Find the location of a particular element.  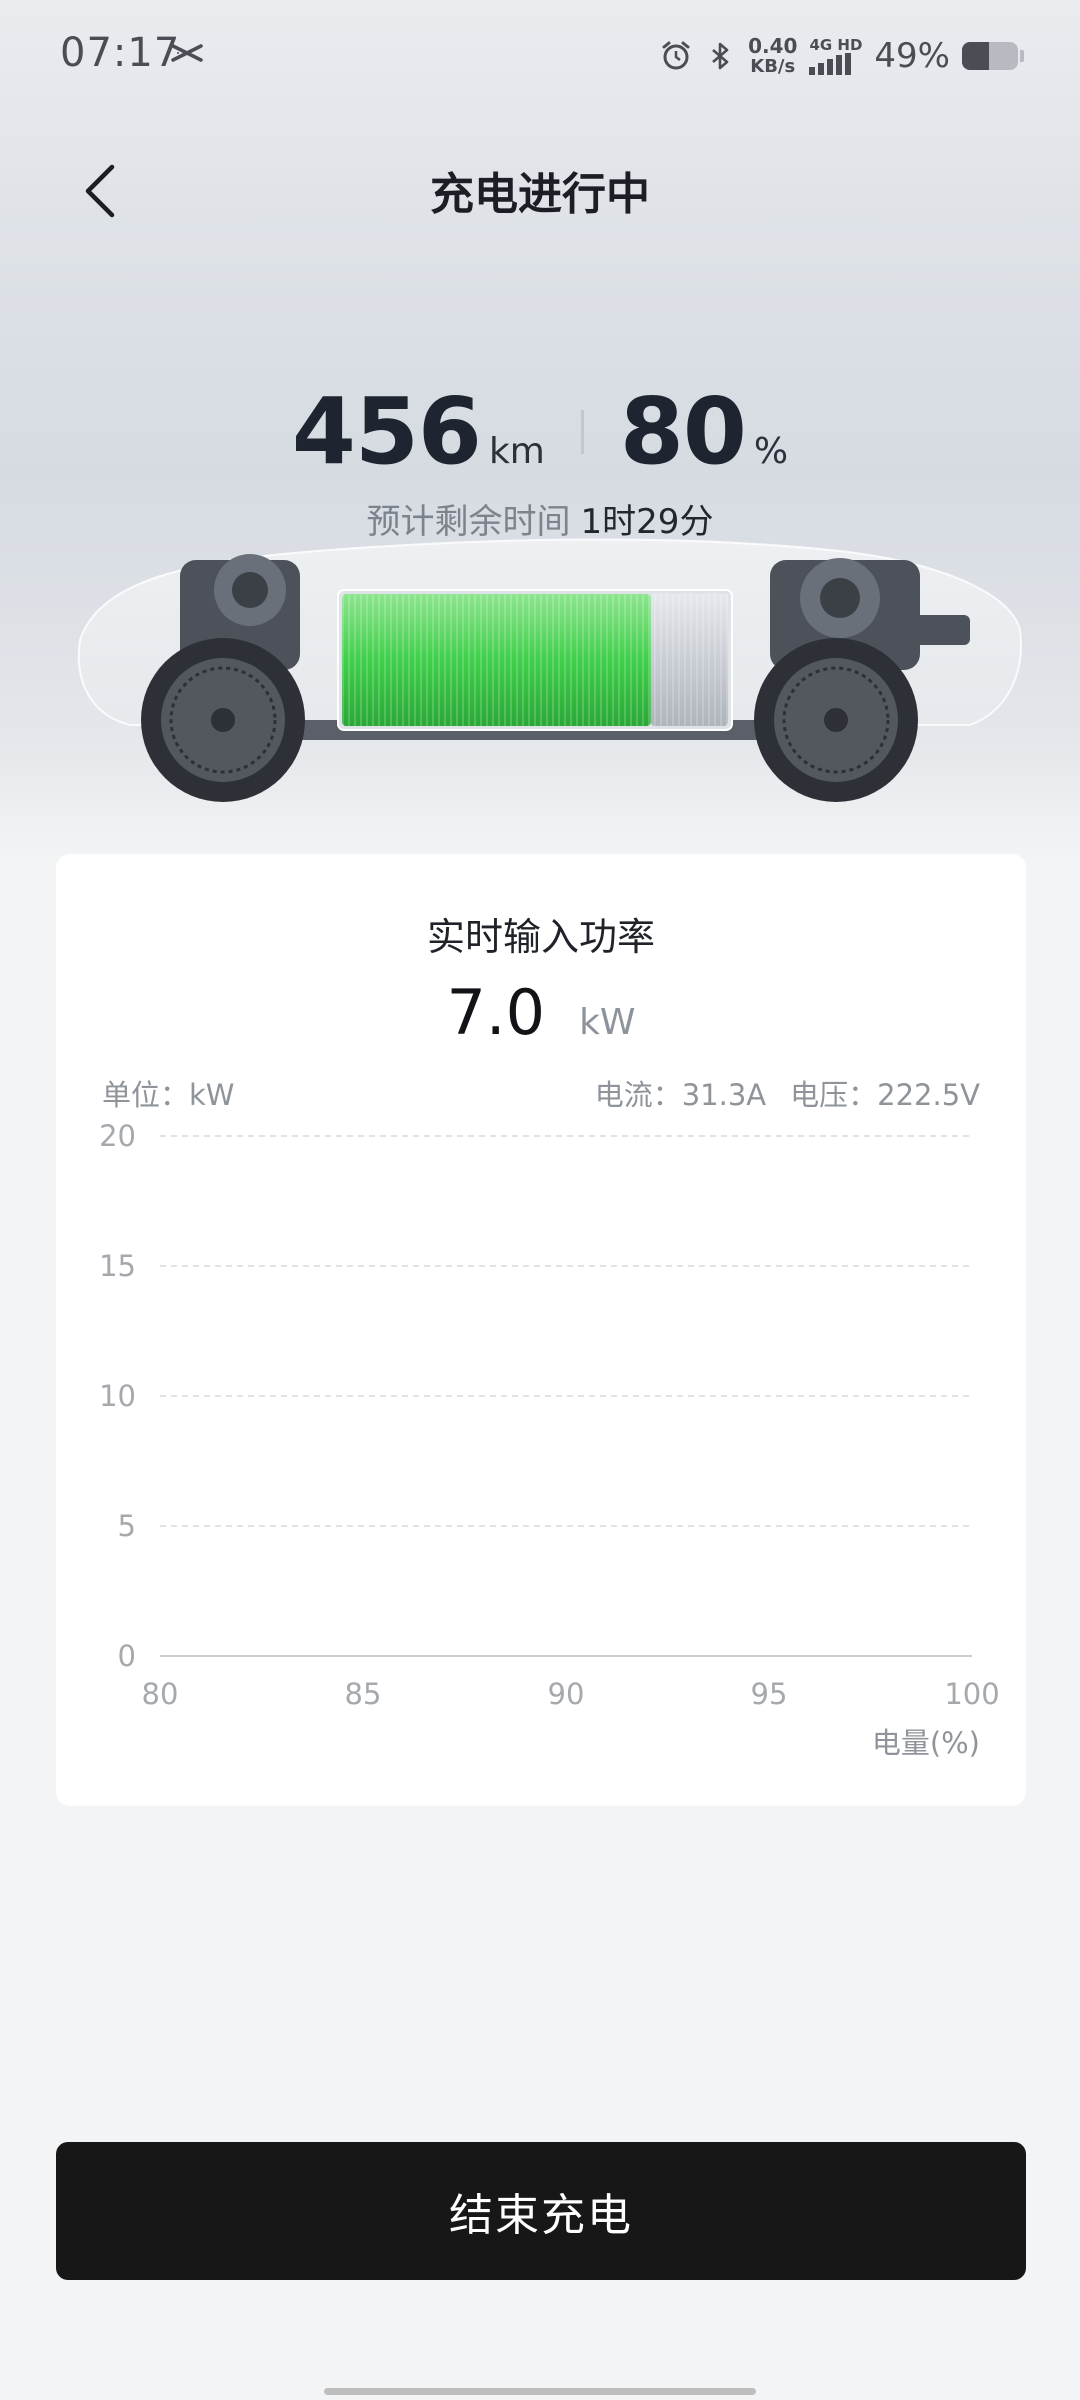

car-chassis-illustration is located at coordinates (549, 670).